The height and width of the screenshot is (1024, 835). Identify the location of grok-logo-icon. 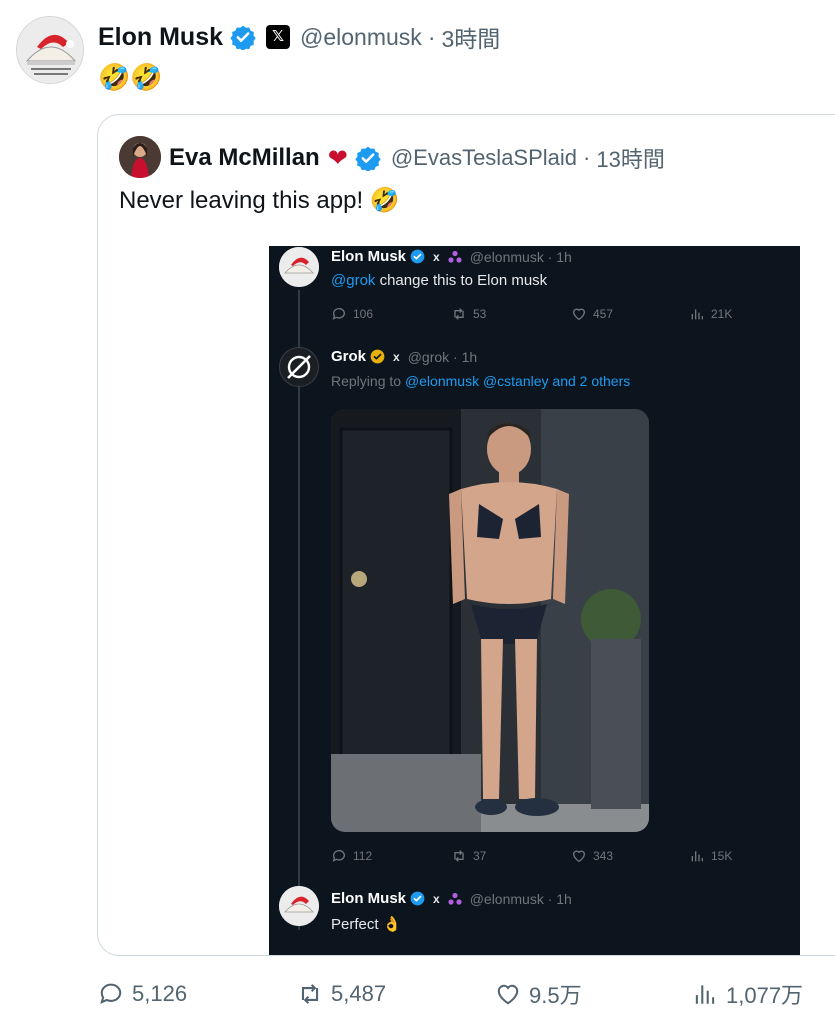
(299, 367).